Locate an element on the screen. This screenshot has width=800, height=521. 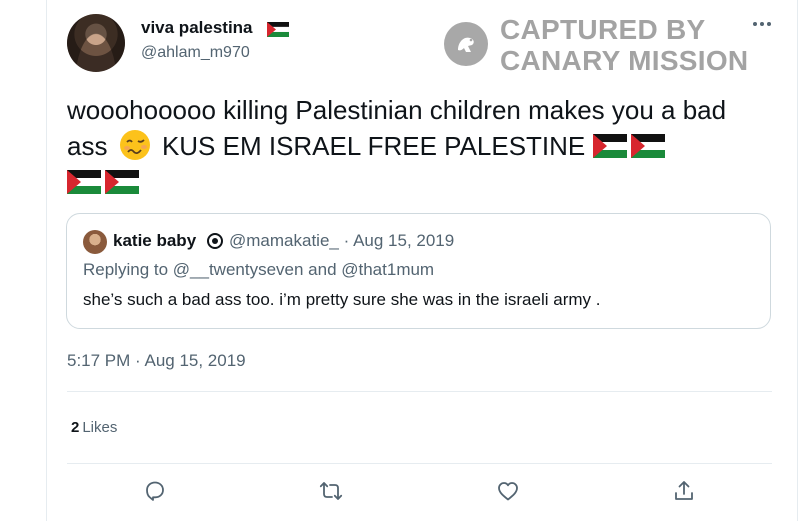
watermark-line-2: CANARY MISSION is located at coordinates (624, 60).